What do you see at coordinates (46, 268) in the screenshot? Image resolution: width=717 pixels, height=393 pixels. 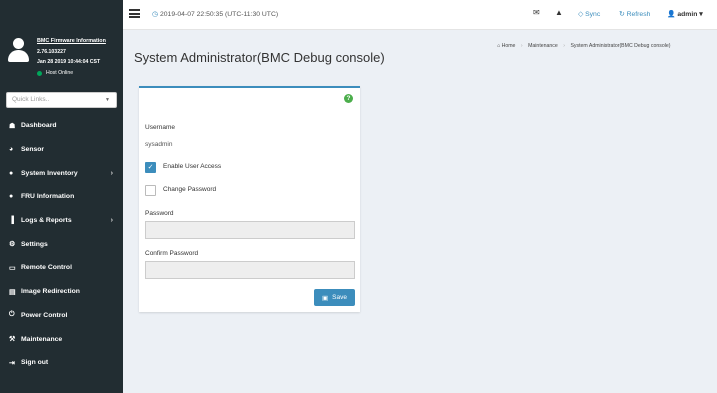 I see `sidebar-item-label: Remote Control` at bounding box center [46, 268].